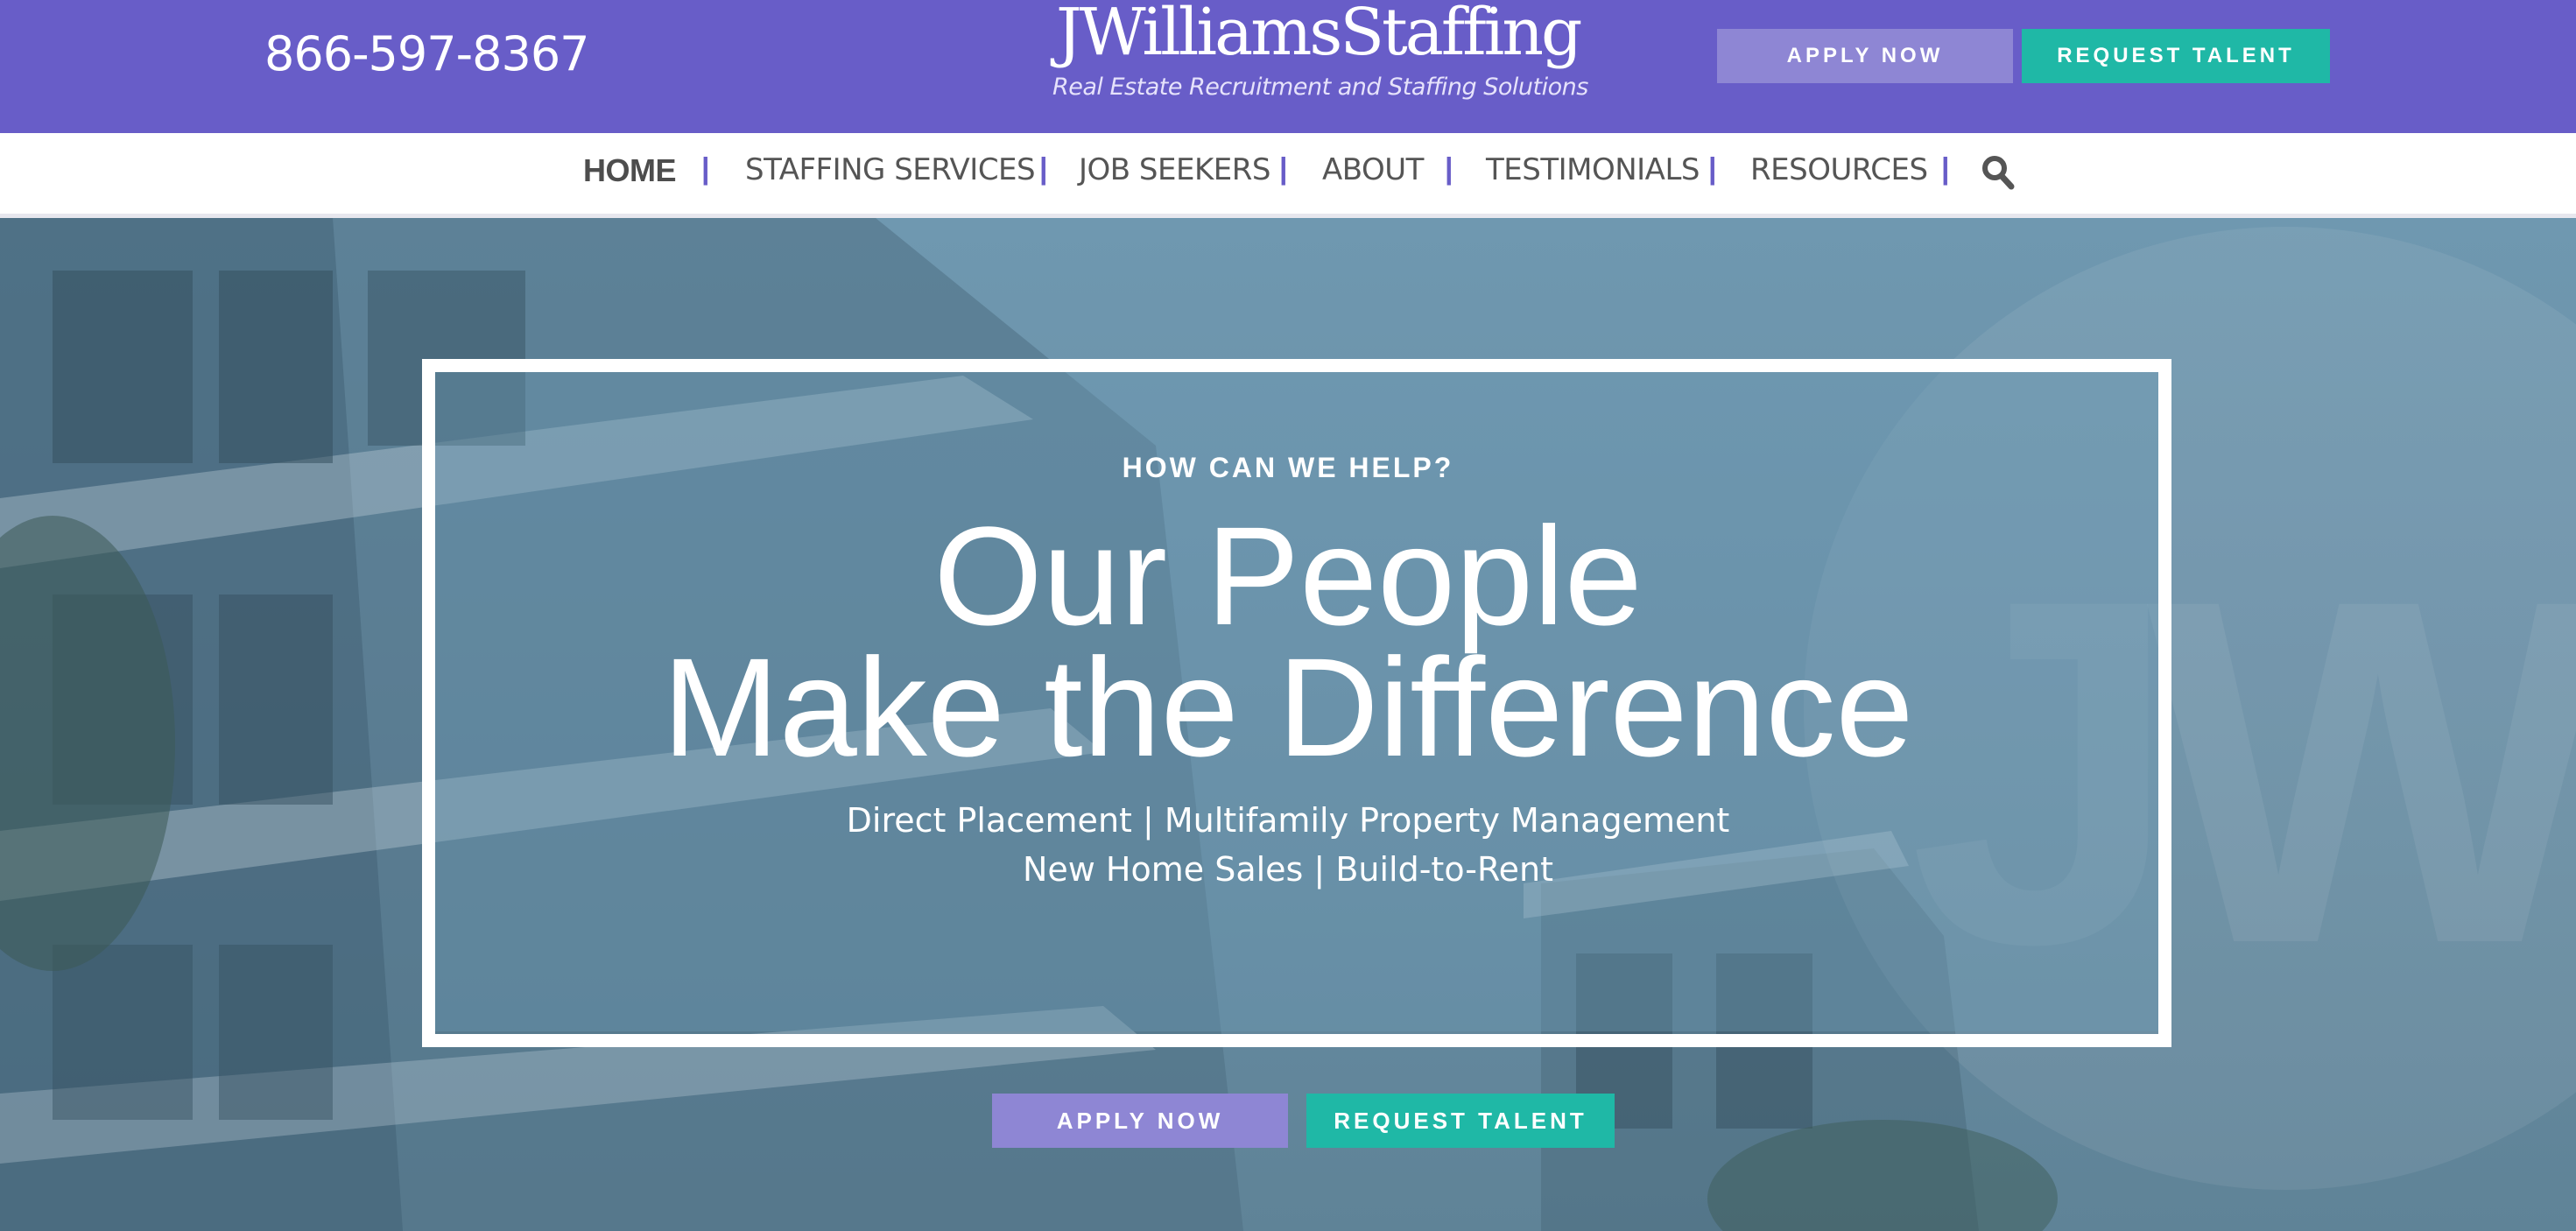 This screenshot has height=1231, width=2576. I want to click on hero-request-talent-button: REQUEST TALENT, so click(1460, 1121).